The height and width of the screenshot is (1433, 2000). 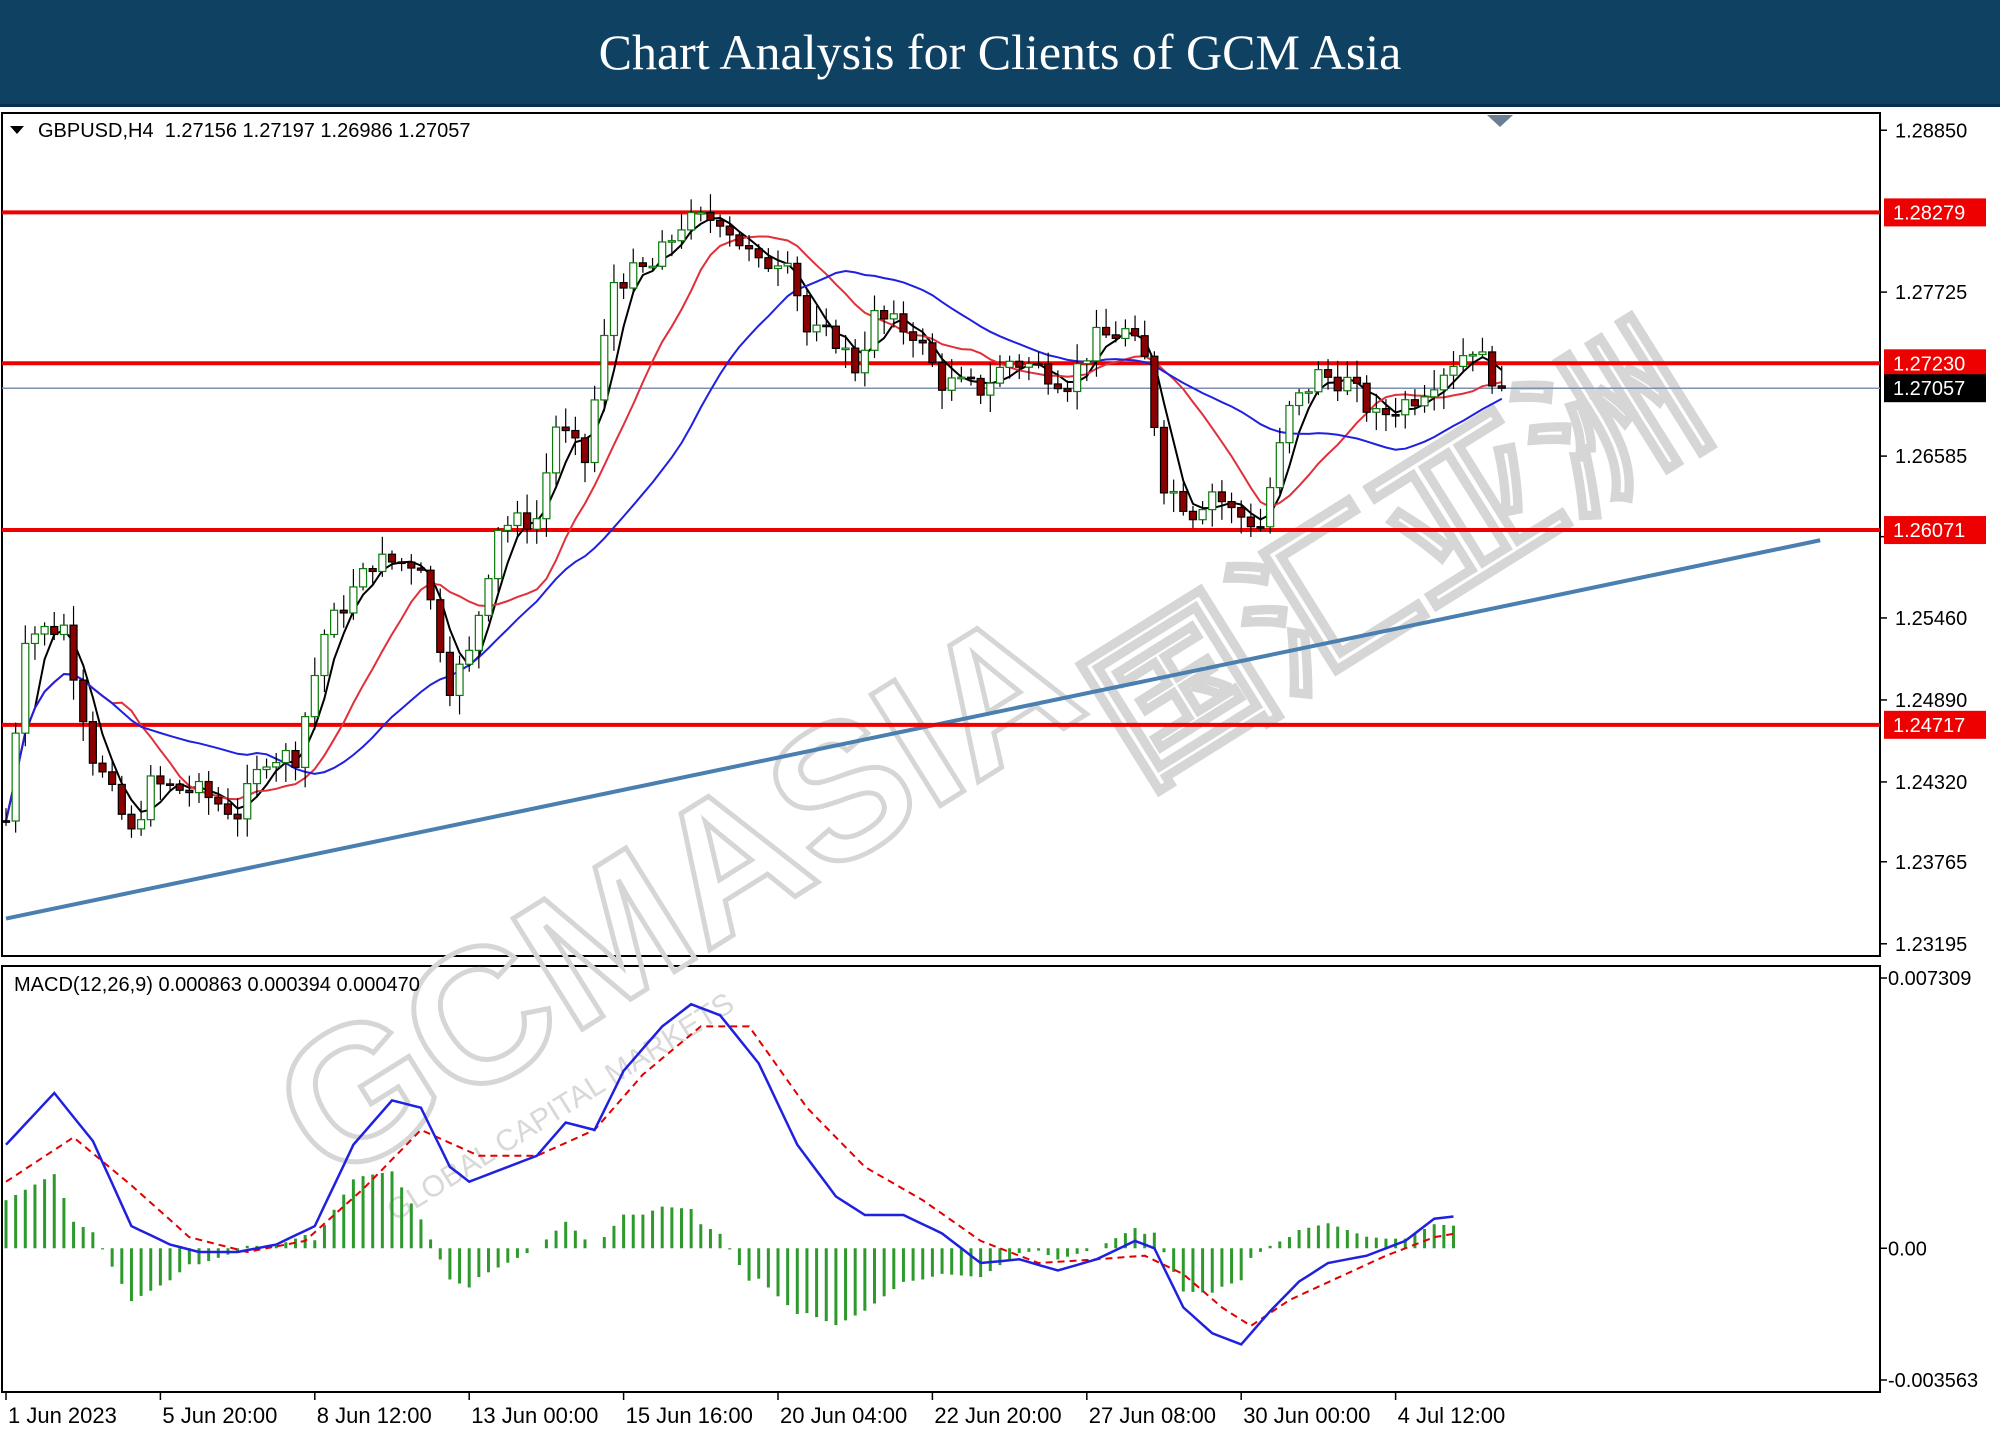 I want to click on price-tick-label: 1.23765, so click(x=1931, y=863).